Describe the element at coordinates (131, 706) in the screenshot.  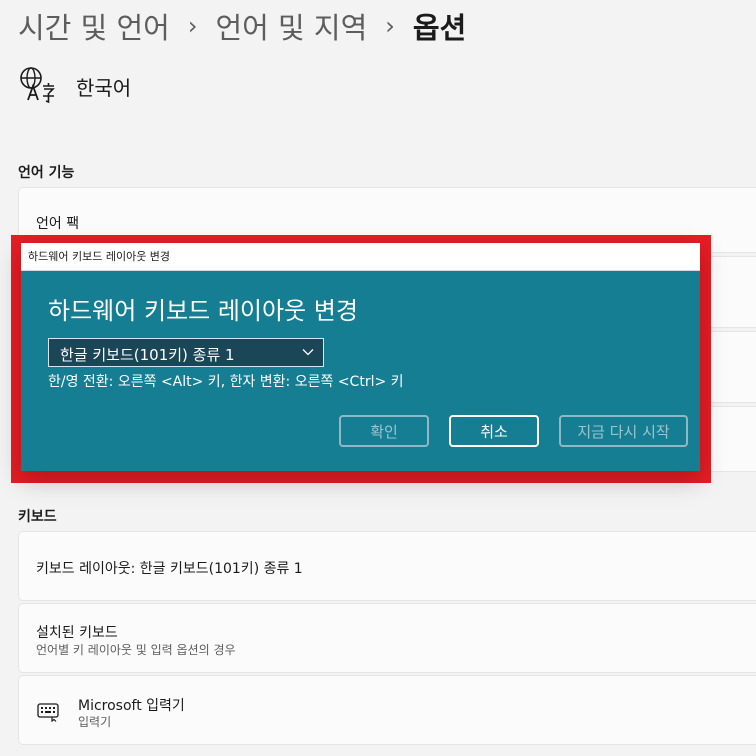
I see `microsoft-ime-title: Microsoft 입력기` at that location.